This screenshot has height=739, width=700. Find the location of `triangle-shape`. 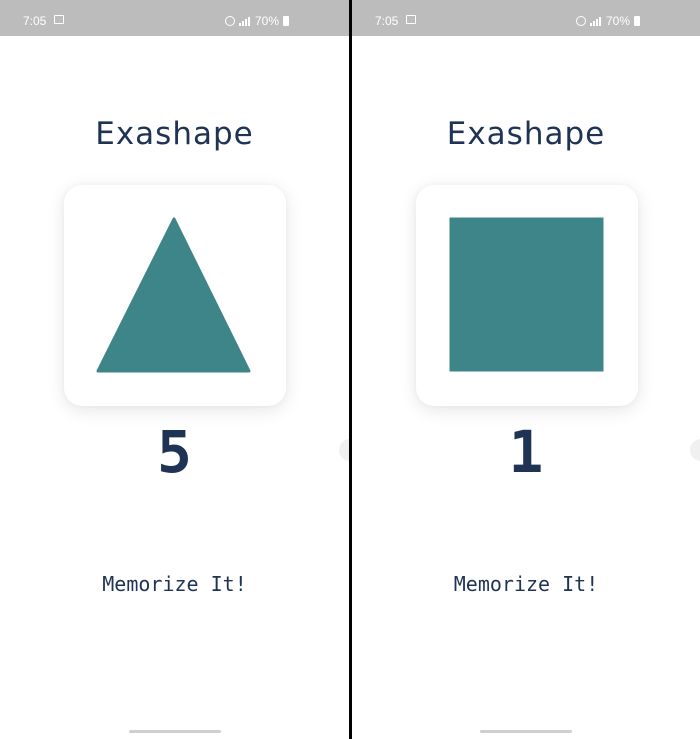

triangle-shape is located at coordinates (173, 295).